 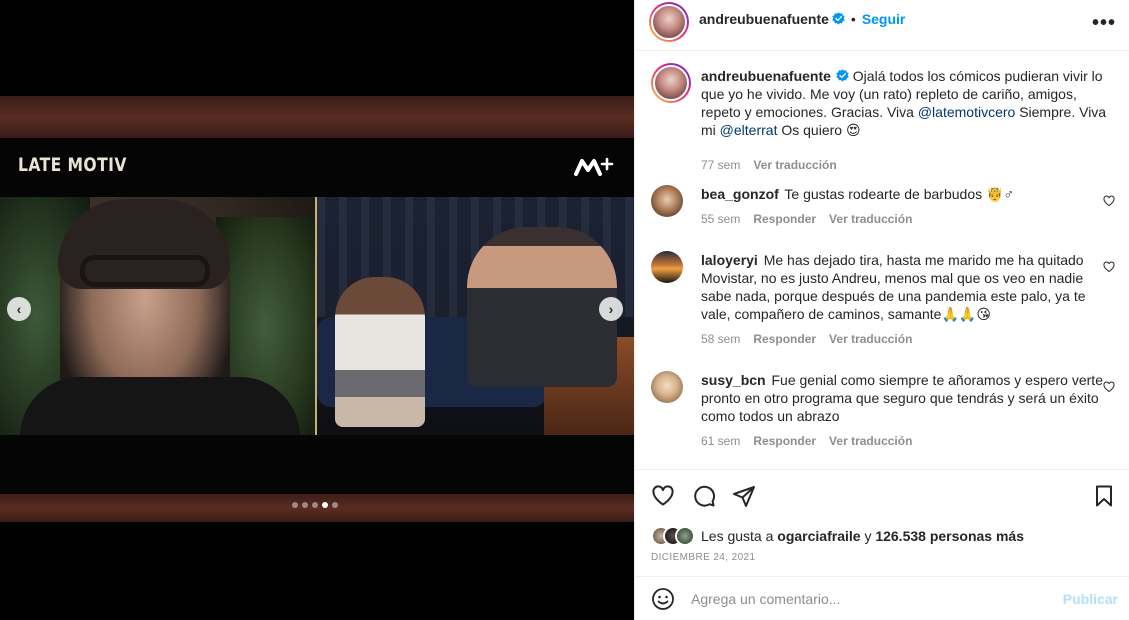 I want to click on caption-username: andreubuenafuente, so click(x=766, y=76).